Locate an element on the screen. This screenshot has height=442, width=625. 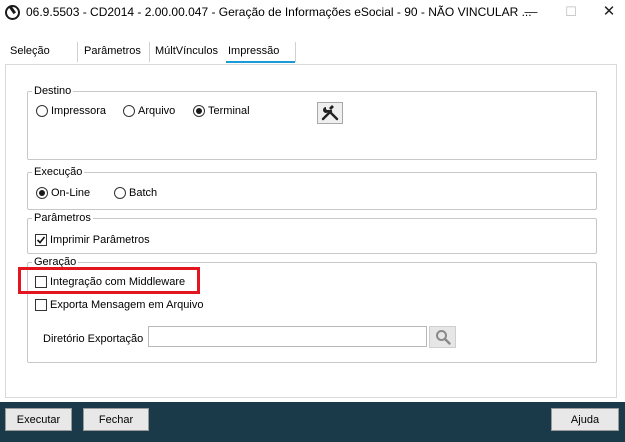
radio-online: On-Line is located at coordinates (63, 193).